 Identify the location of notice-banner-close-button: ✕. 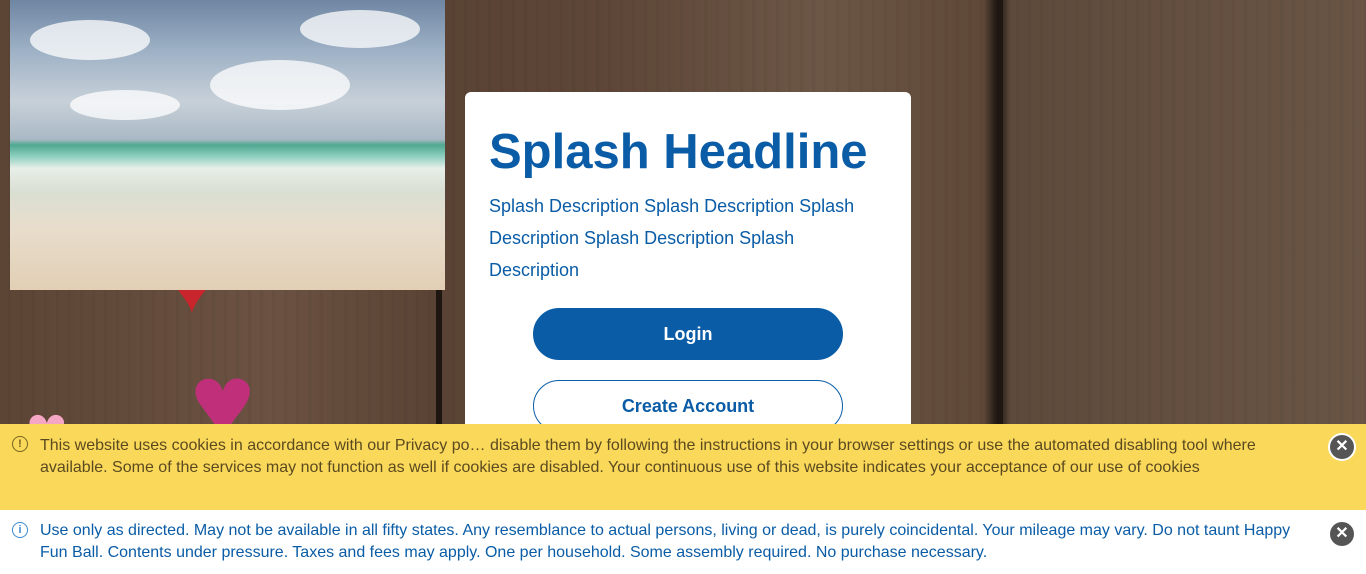
(1342, 534).